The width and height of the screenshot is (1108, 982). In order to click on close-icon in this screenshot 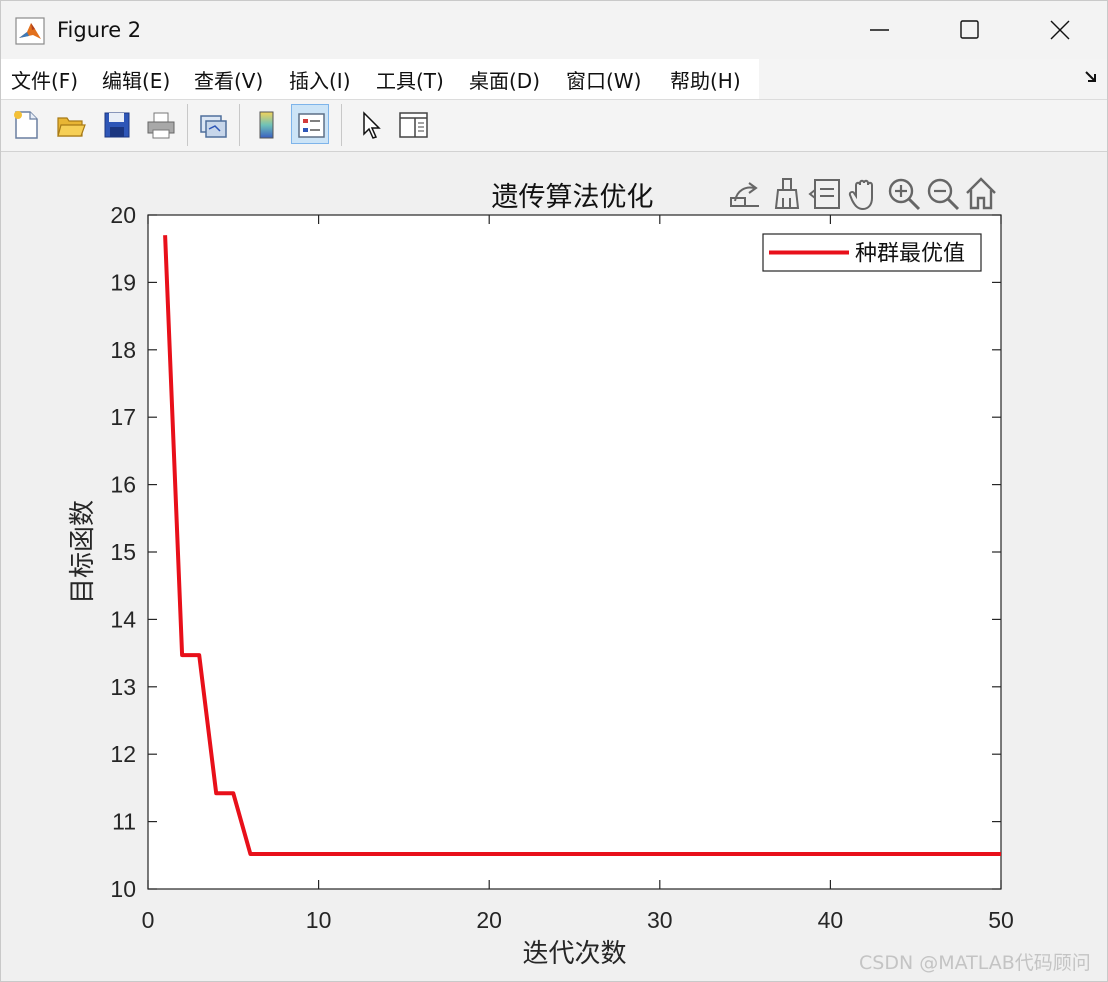, I will do `click(1060, 30)`.